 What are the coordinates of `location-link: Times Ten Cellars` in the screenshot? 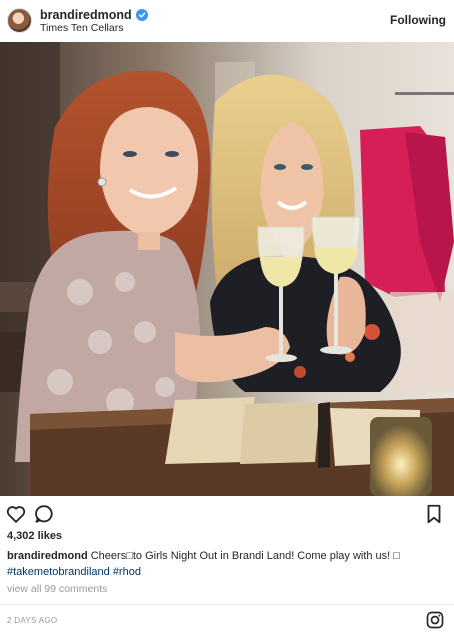 It's located at (81, 28).